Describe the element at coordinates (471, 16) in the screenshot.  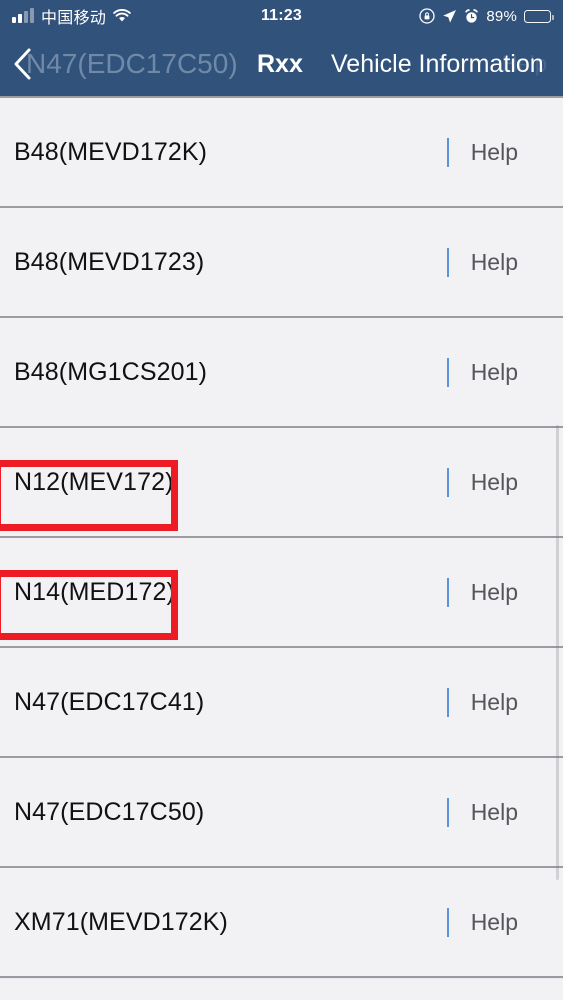
I see `alarm-clock-icon` at that location.